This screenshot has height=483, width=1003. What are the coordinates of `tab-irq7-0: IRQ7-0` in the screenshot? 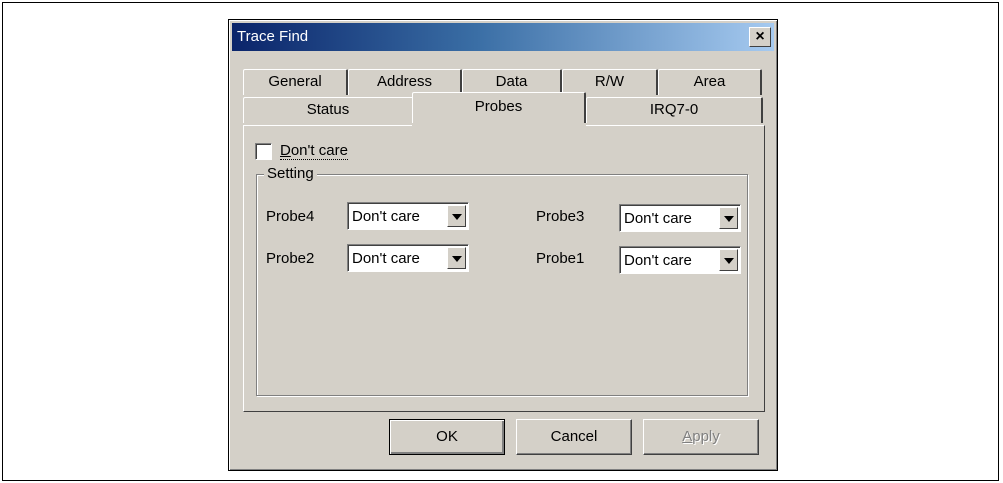 It's located at (674, 110).